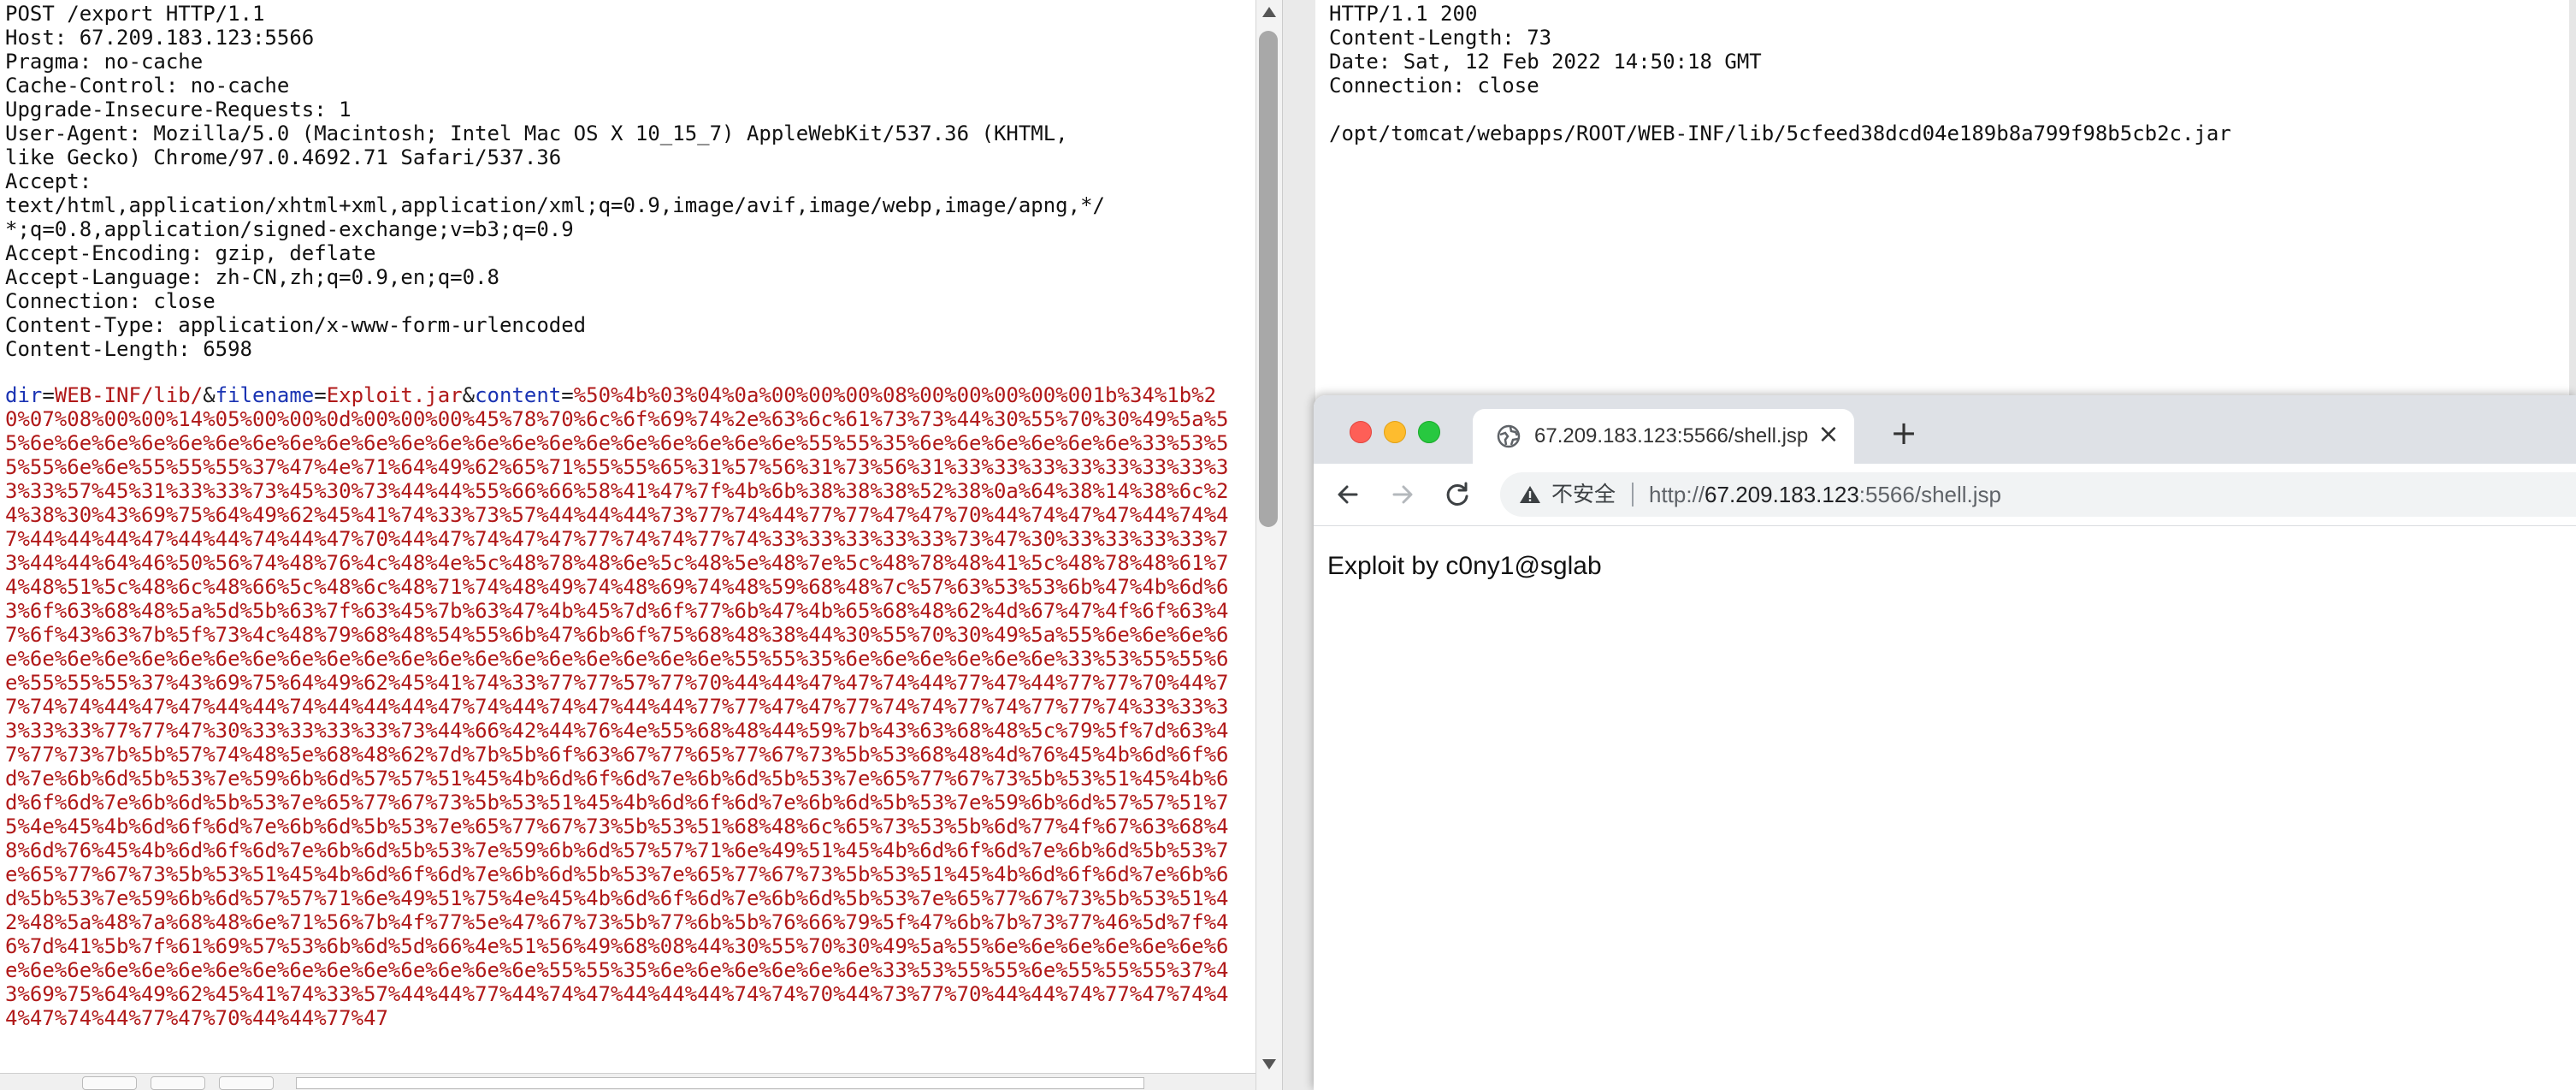 This screenshot has height=1090, width=2576. Describe the element at coordinates (1299, 545) in the screenshot. I see `pane-divider` at that location.